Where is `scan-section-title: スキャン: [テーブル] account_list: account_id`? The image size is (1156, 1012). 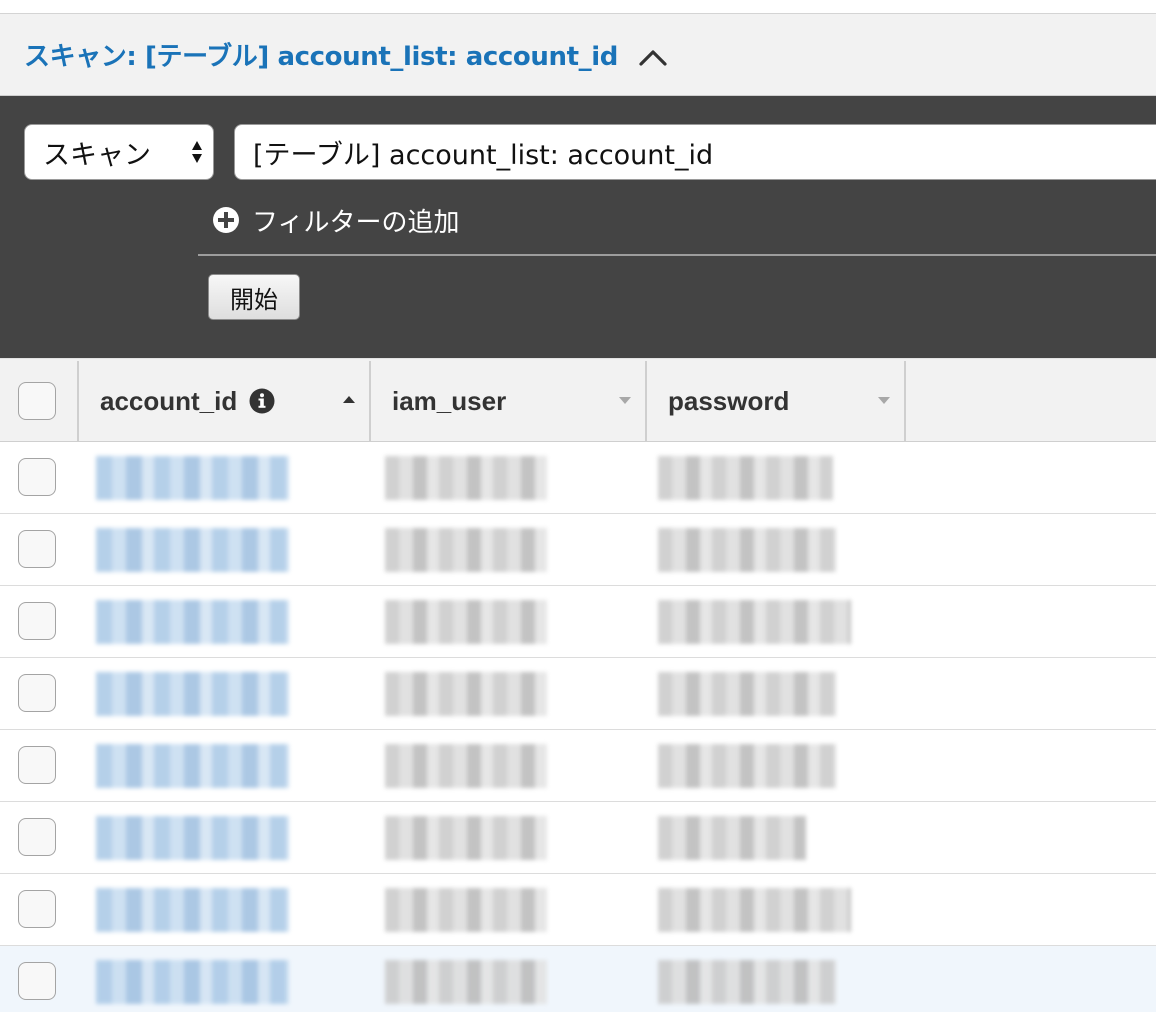 scan-section-title: スキャン: [テーブル] account_list: account_id is located at coordinates (321, 54).